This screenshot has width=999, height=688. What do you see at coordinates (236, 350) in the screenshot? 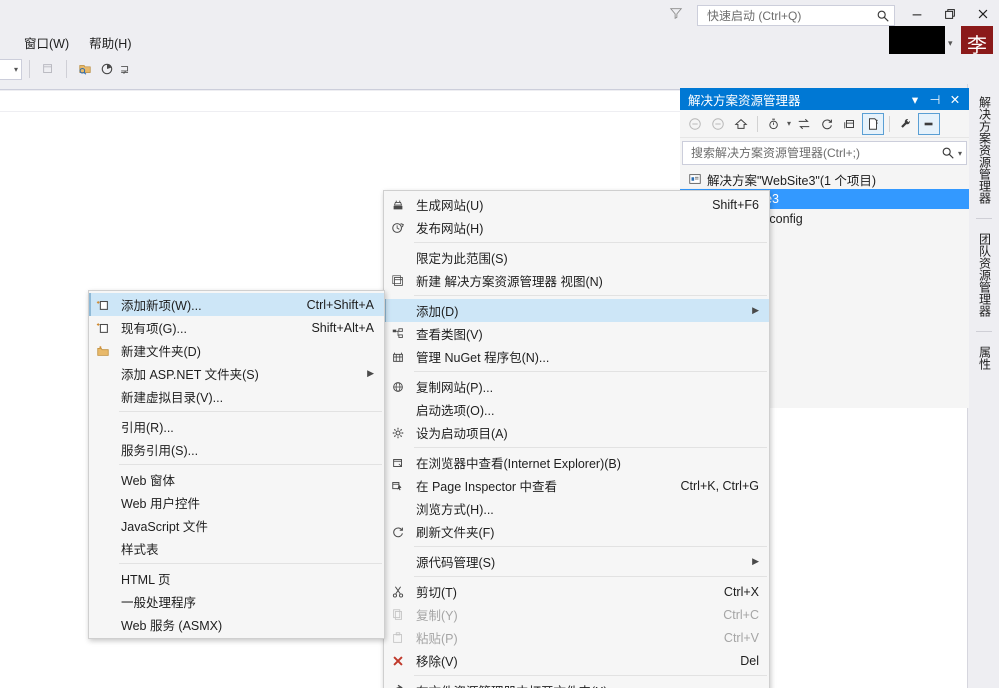
I see `menu-item-new-folder: 新建文件夹(D)` at bounding box center [236, 350].